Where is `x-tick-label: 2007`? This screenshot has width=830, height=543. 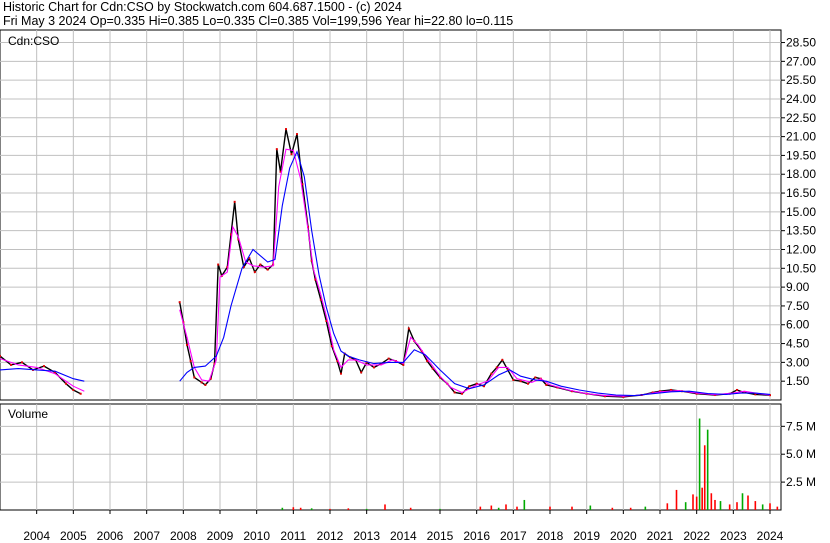 x-tick-label: 2007 is located at coordinates (146, 536).